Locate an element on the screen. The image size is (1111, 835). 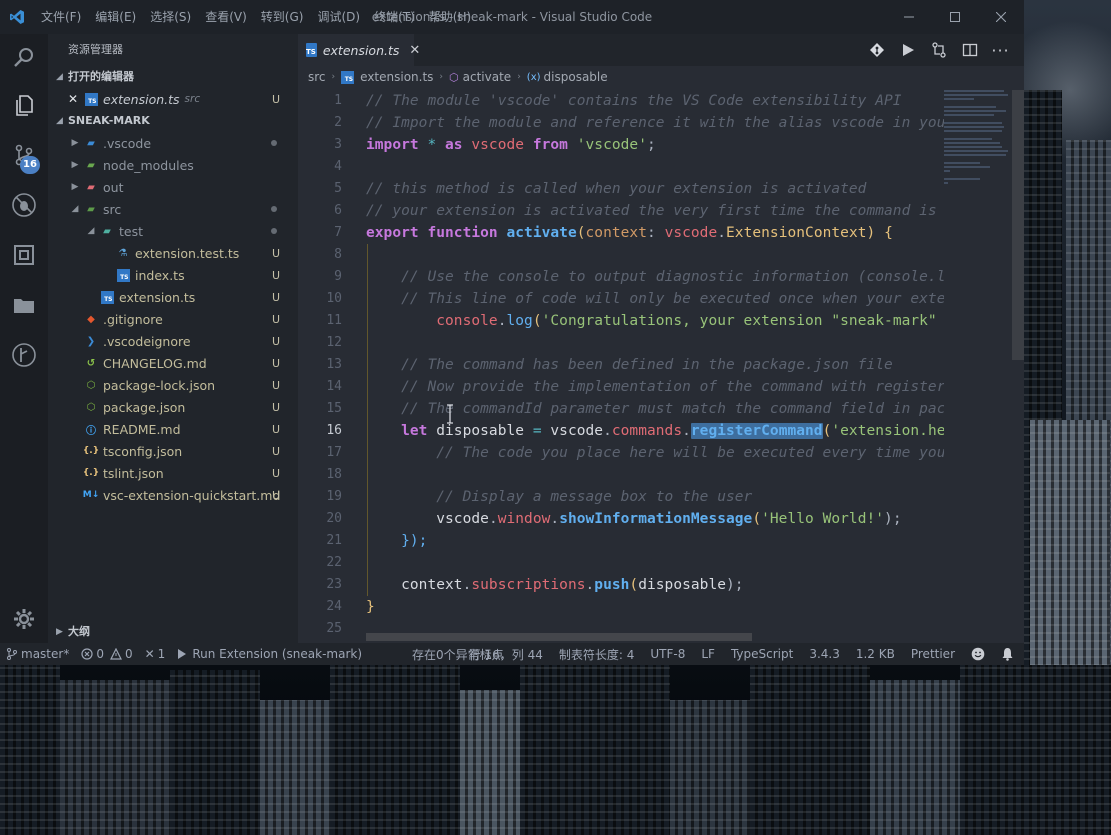
end-of-line: LF is located at coordinates (708, 654).